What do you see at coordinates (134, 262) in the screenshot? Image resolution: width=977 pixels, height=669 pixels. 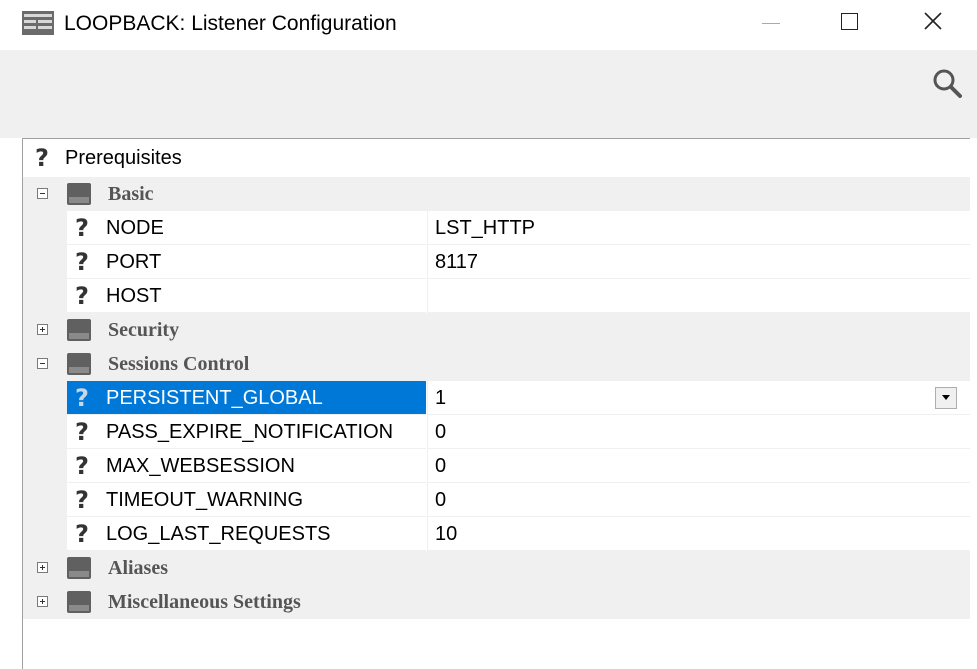 I see `property-name: PORT` at bounding box center [134, 262].